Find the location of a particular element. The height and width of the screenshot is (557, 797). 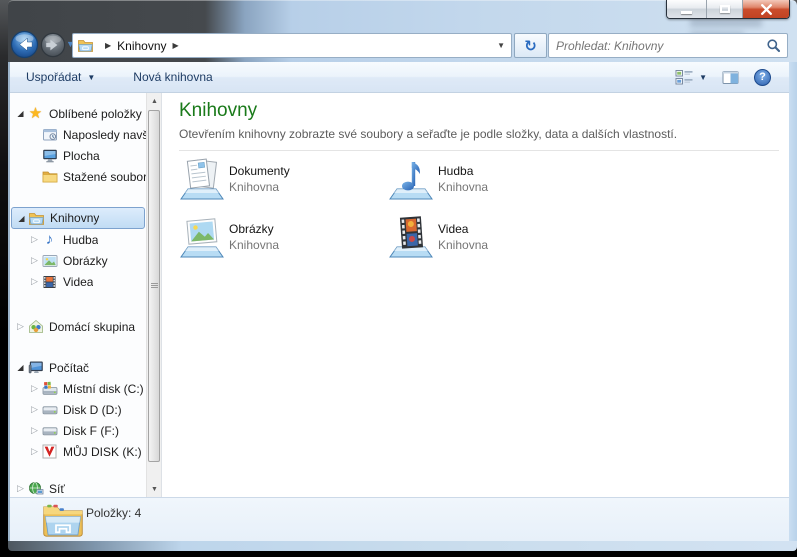

restore-button is located at coordinates (725, 9).